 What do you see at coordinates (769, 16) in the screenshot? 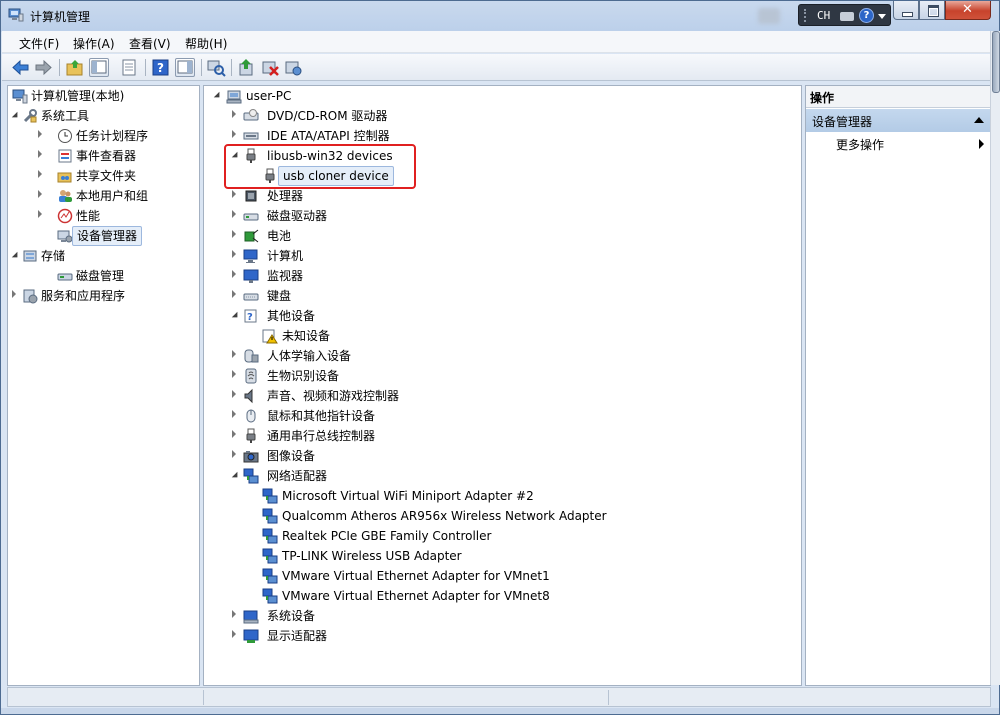
I see `blurred-indicator` at bounding box center [769, 16].